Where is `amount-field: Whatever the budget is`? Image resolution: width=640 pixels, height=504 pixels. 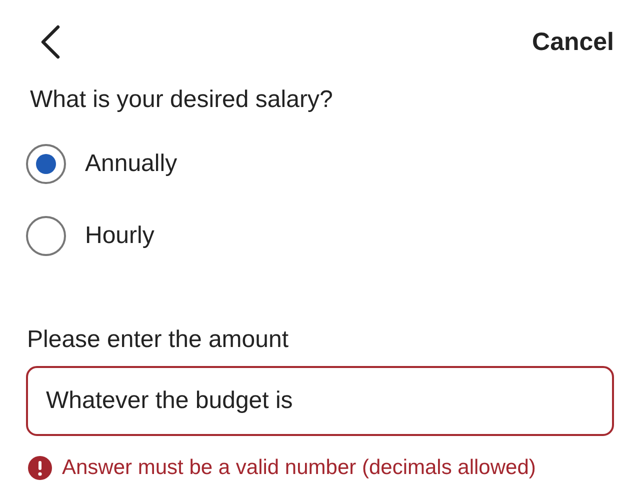
amount-field: Whatever the budget is is located at coordinates (320, 401).